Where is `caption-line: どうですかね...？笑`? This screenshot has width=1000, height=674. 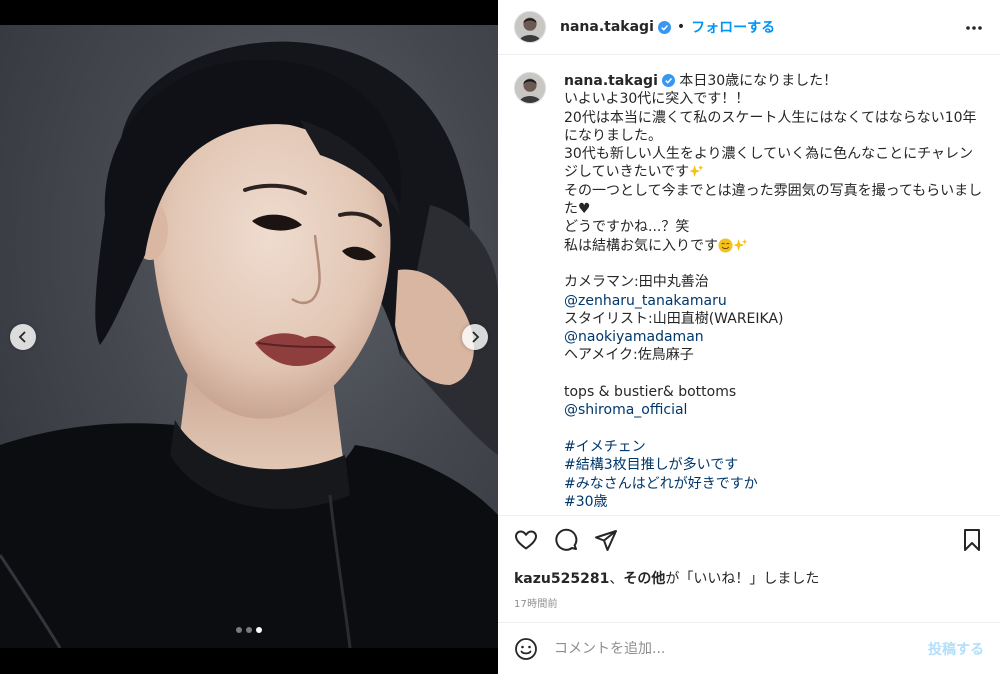 caption-line: どうですかね...？笑 is located at coordinates (627, 227).